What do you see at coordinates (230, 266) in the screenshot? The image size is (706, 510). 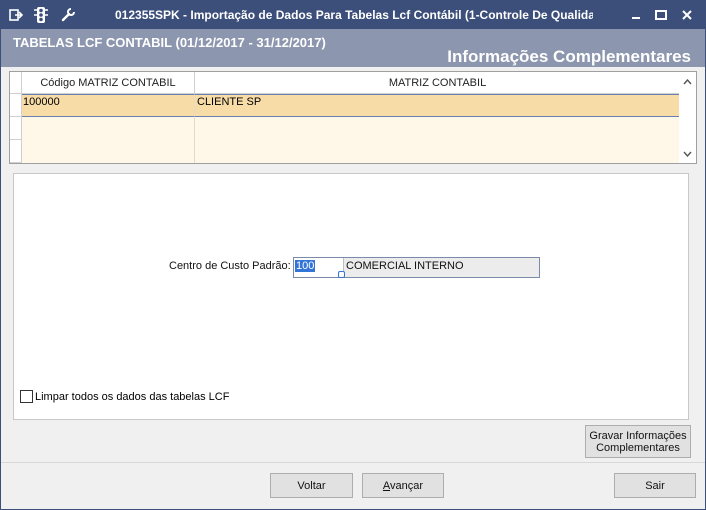 I see `centro-custo-label: Centro de Custo Padrão:` at bounding box center [230, 266].